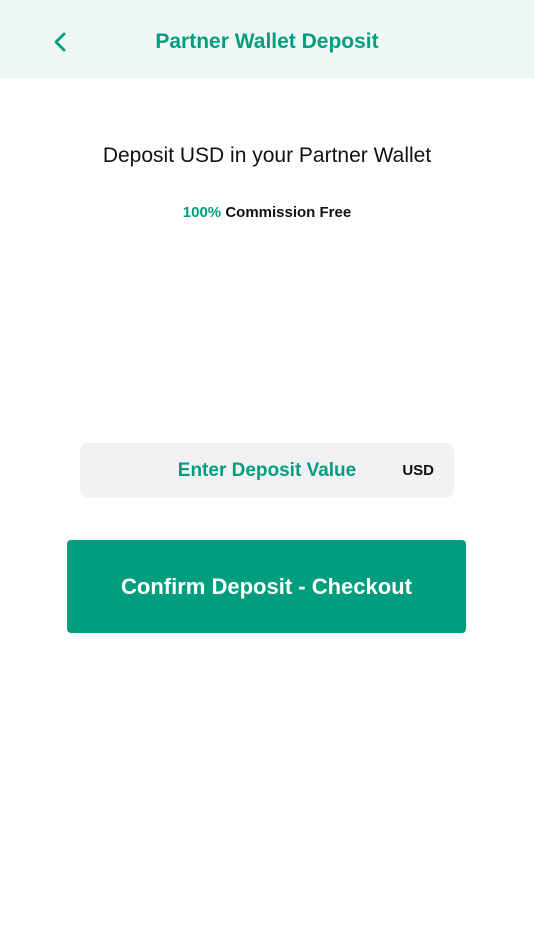 The width and height of the screenshot is (534, 950). I want to click on commission-text: Commission Free, so click(288, 212).